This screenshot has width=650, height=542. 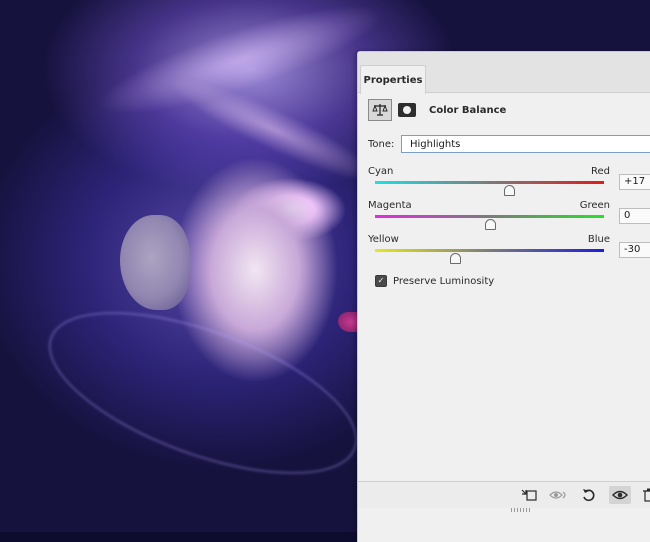 What do you see at coordinates (504, 73) in the screenshot?
I see `panel-tab-bar: Properties` at bounding box center [504, 73].